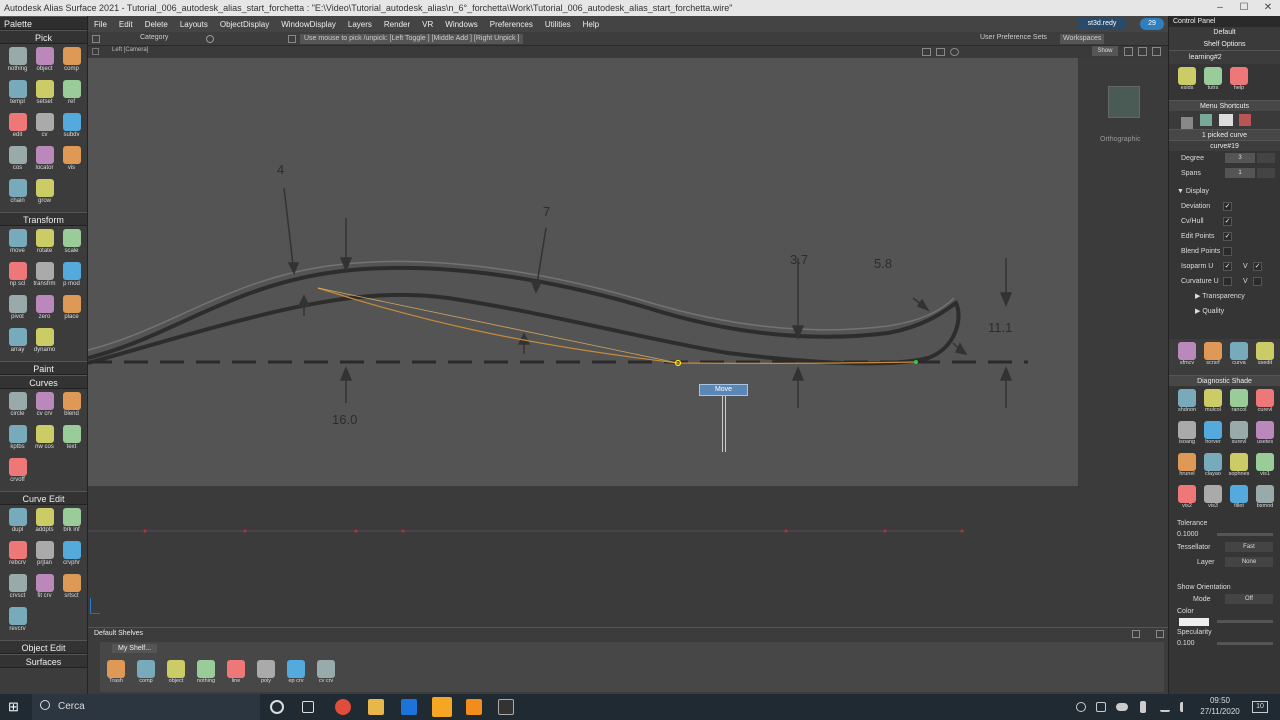 This screenshot has height=720, width=1280. I want to click on chrome-icon, so click(343, 707).